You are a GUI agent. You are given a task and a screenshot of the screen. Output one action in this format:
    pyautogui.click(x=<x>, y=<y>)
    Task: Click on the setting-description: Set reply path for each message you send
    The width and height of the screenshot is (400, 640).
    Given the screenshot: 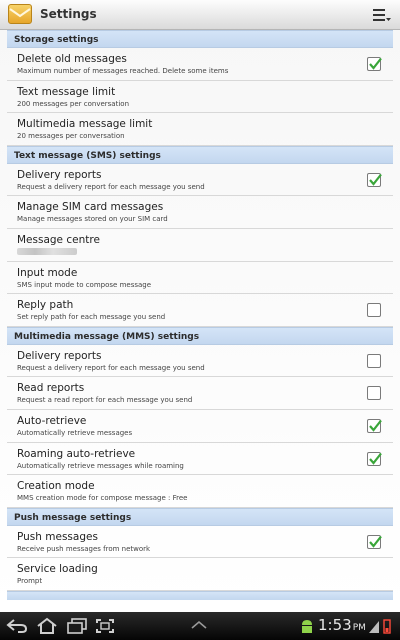 What is the action you would take?
    pyautogui.click(x=91, y=317)
    